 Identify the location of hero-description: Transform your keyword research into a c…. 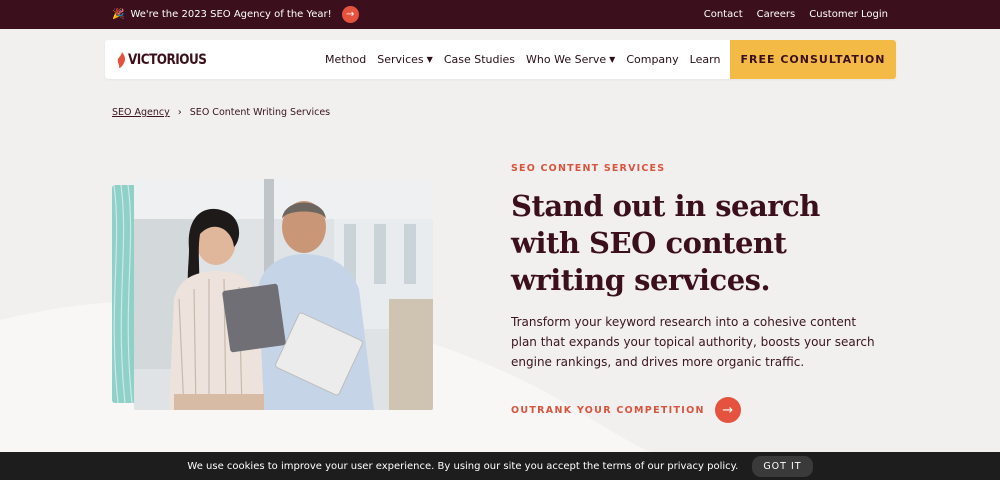
(693, 342).